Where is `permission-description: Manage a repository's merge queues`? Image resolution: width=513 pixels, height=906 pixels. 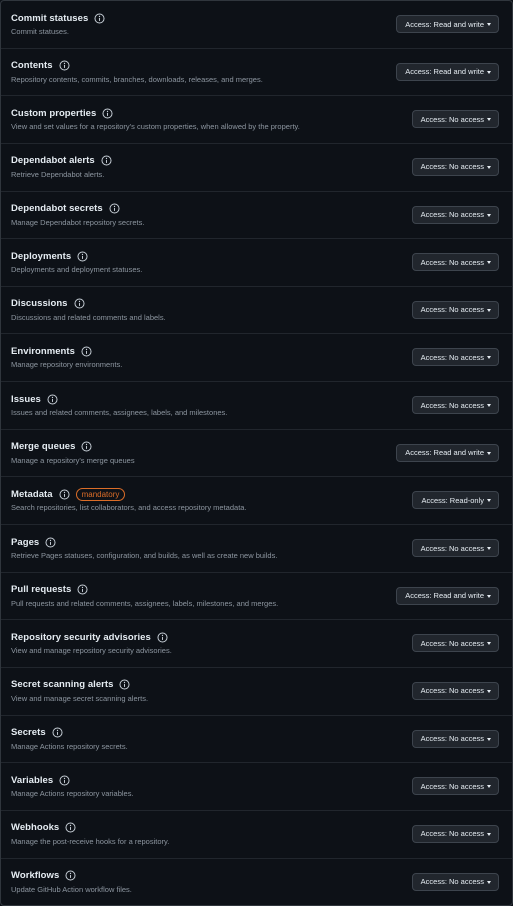 permission-description: Manage a repository's merge queues is located at coordinates (73, 460).